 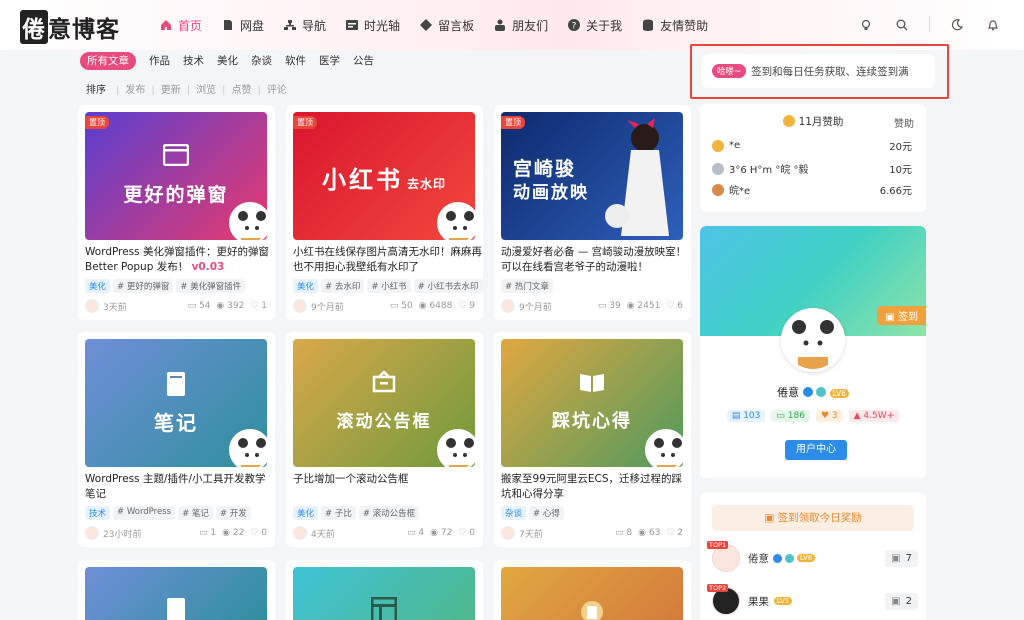 What do you see at coordinates (874, 416) in the screenshot?
I see `stat-views: ▲ 4.5W+` at bounding box center [874, 416].